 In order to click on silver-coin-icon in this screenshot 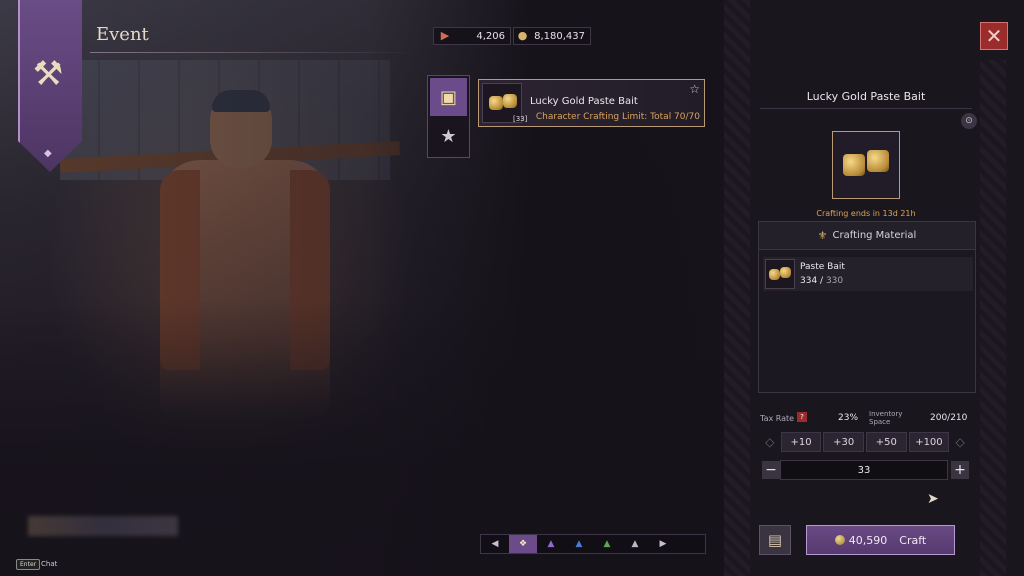, I will do `click(839, 540)`.